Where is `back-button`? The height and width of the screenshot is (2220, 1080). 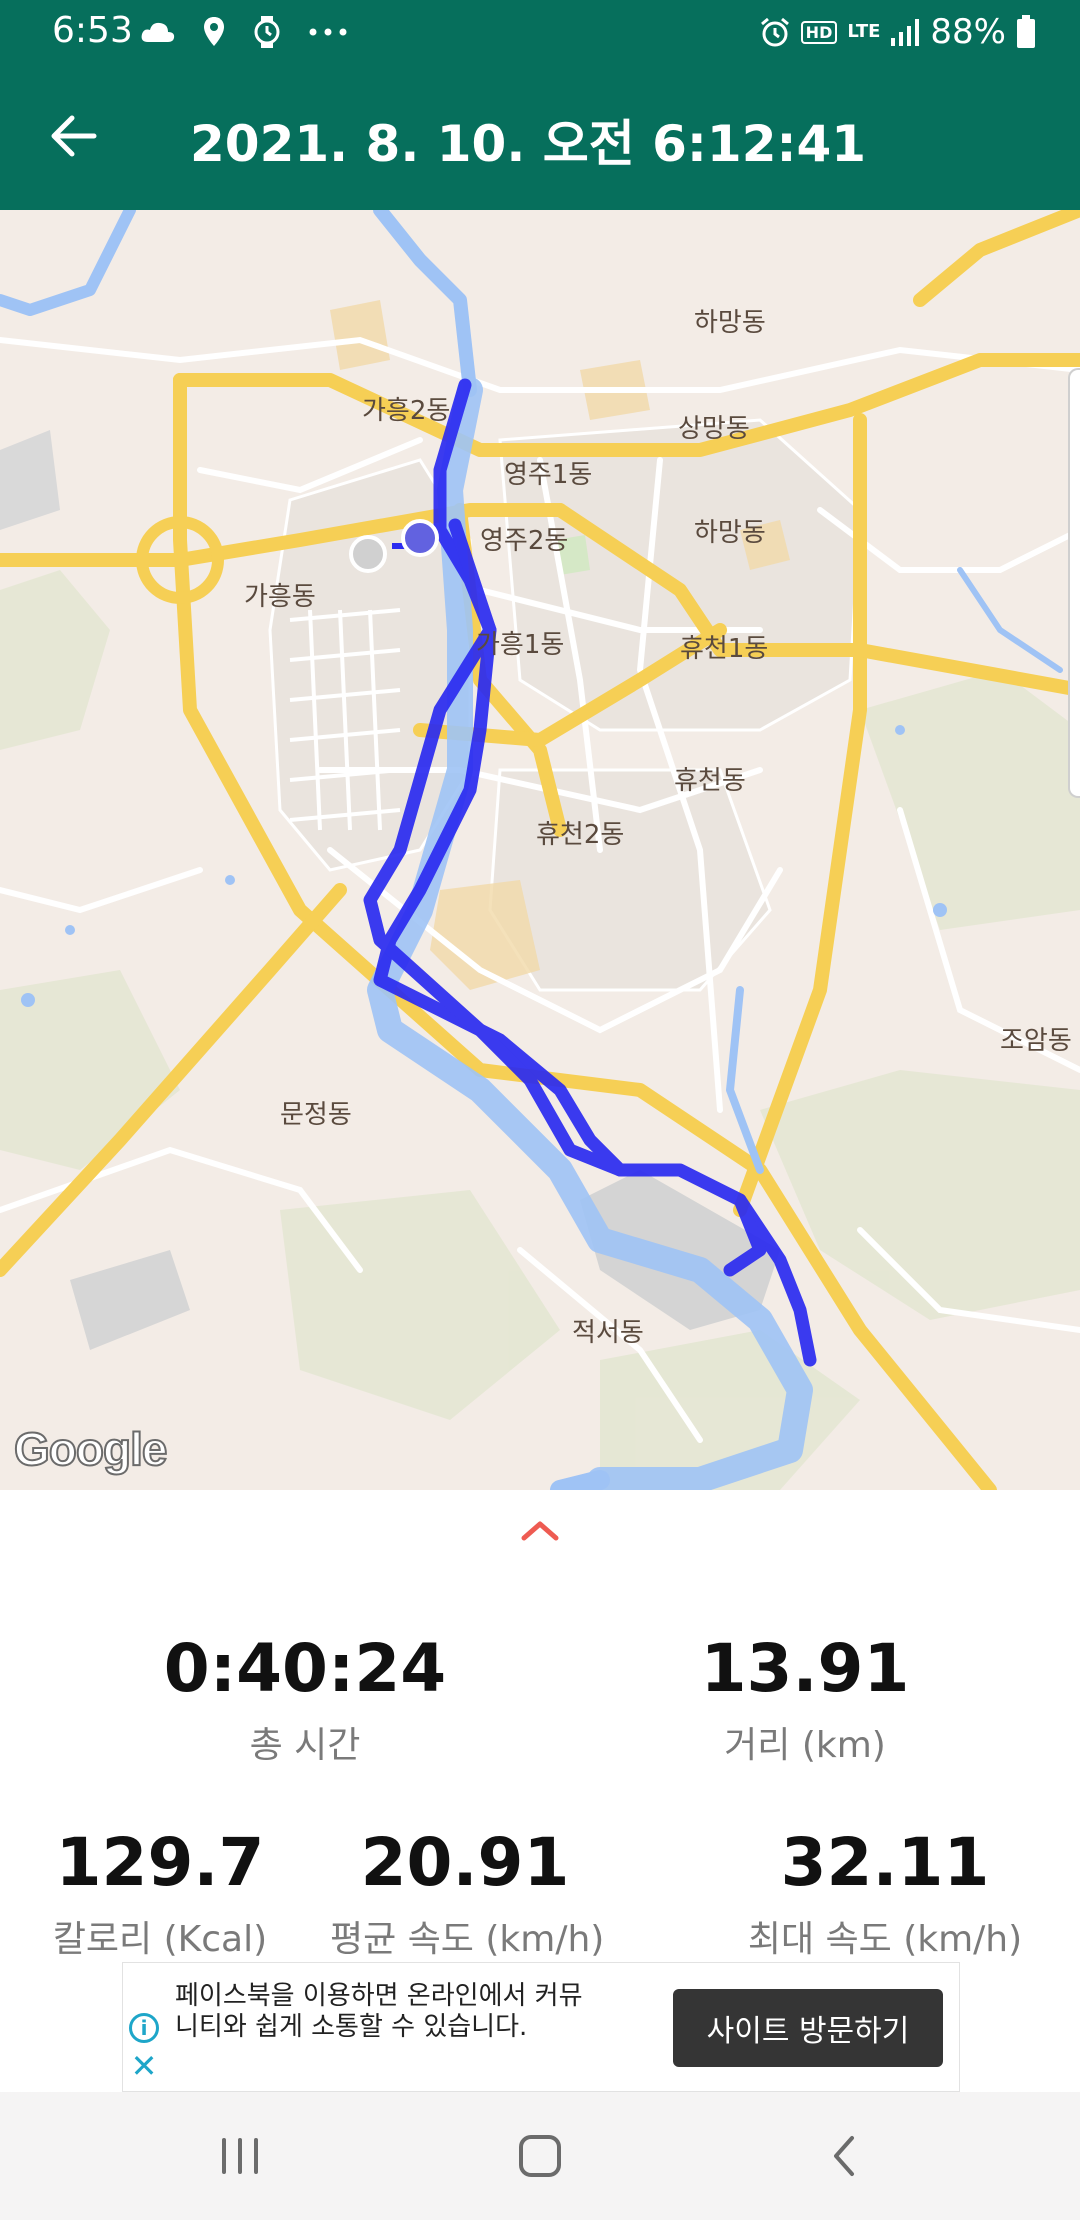
back-button is located at coordinates (75, 136).